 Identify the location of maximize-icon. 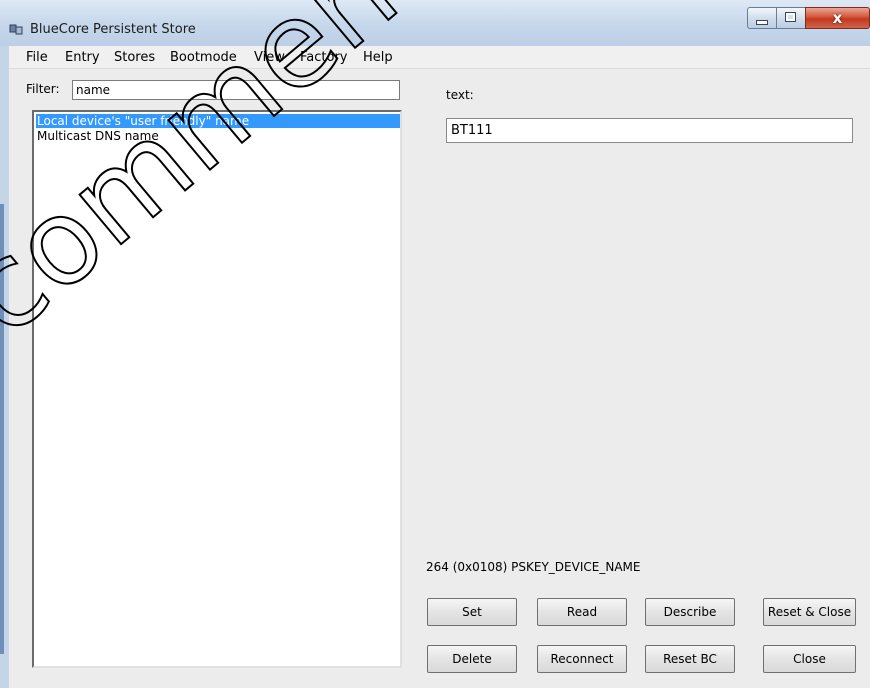
(790, 17).